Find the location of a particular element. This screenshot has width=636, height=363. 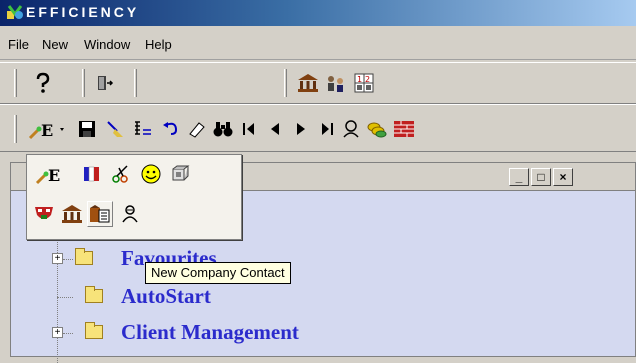

toolbar-records: E is located at coordinates (318, 128).